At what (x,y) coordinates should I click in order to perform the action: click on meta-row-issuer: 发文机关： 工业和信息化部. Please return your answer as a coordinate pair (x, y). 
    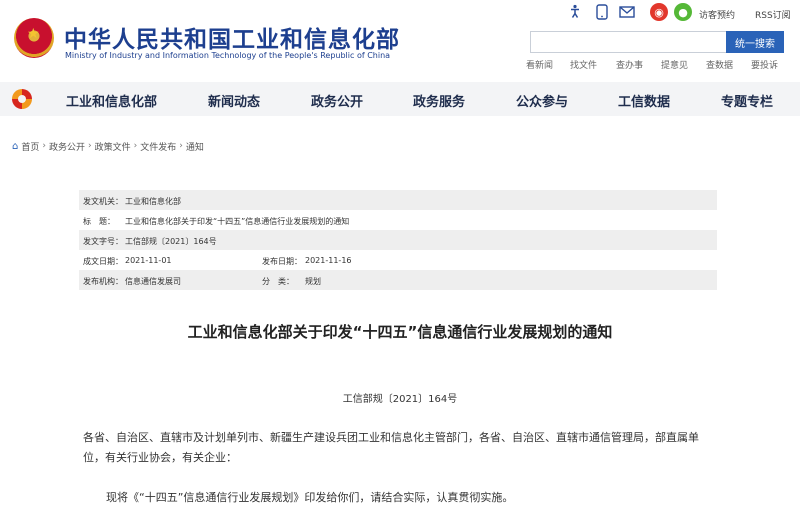
    Looking at the image, I should click on (398, 200).